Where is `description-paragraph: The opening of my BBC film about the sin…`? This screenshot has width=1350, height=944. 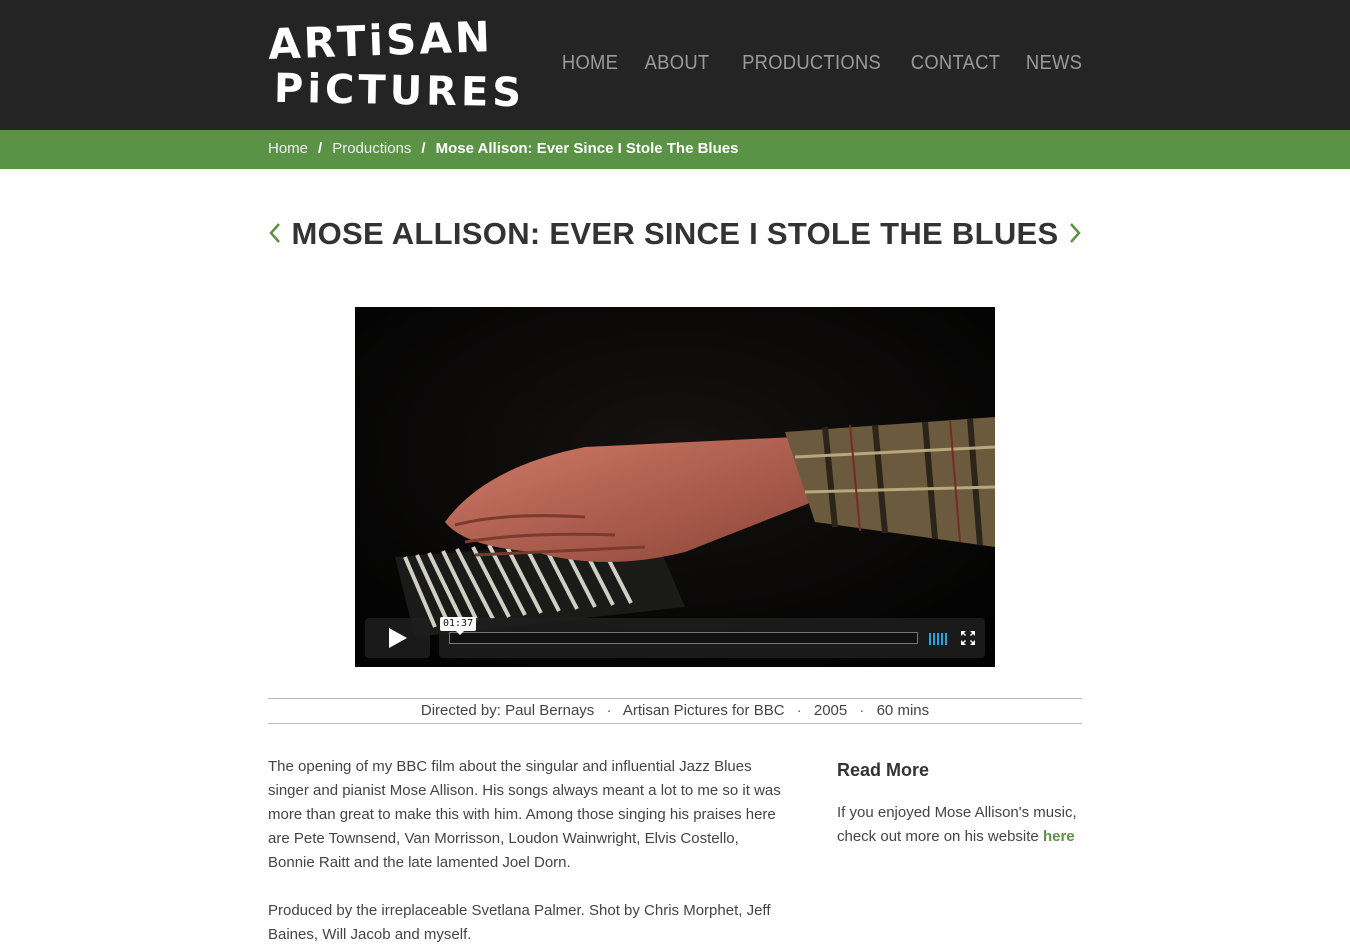
description-paragraph: The opening of my BBC film about the sin… is located at coordinates (524, 814).